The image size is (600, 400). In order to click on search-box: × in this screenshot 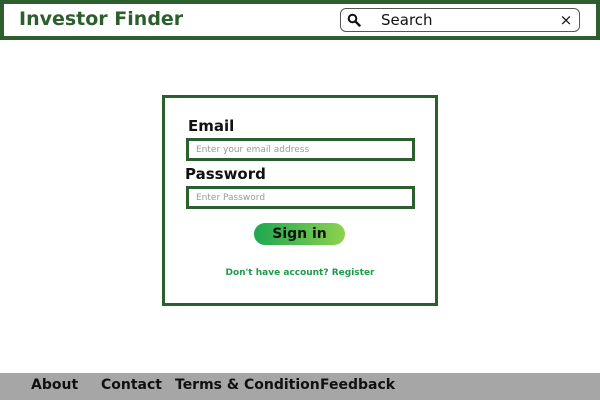, I will do `click(460, 20)`.